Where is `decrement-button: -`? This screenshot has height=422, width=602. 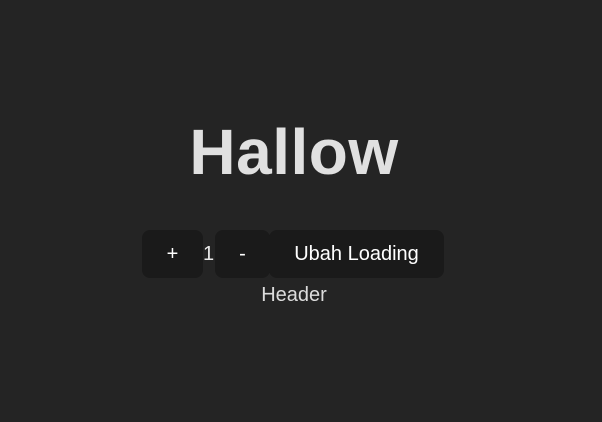
decrement-button: - is located at coordinates (242, 254).